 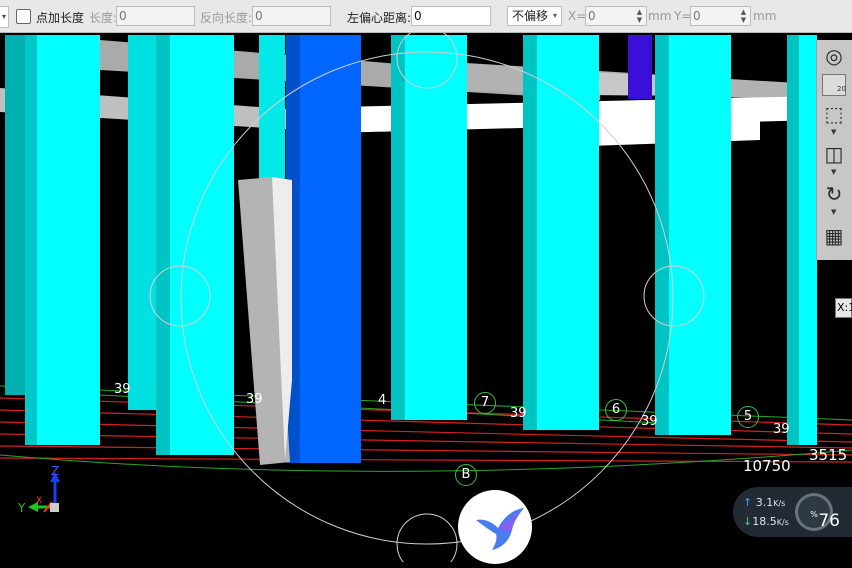 What do you see at coordinates (60, 18) in the screenshot?
I see `add-length-label: 点加长度` at bounding box center [60, 18].